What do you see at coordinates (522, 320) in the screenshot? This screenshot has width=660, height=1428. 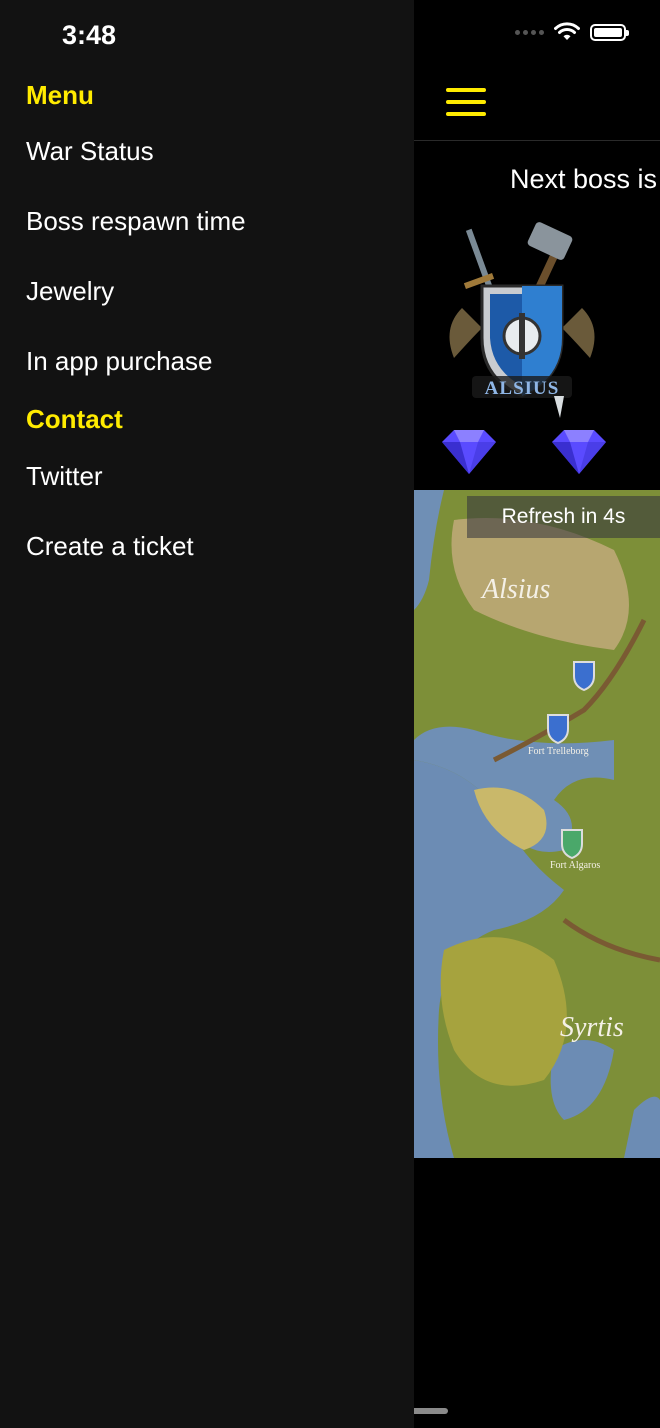 I see `alsius-crest-logo: ALSIUS` at bounding box center [522, 320].